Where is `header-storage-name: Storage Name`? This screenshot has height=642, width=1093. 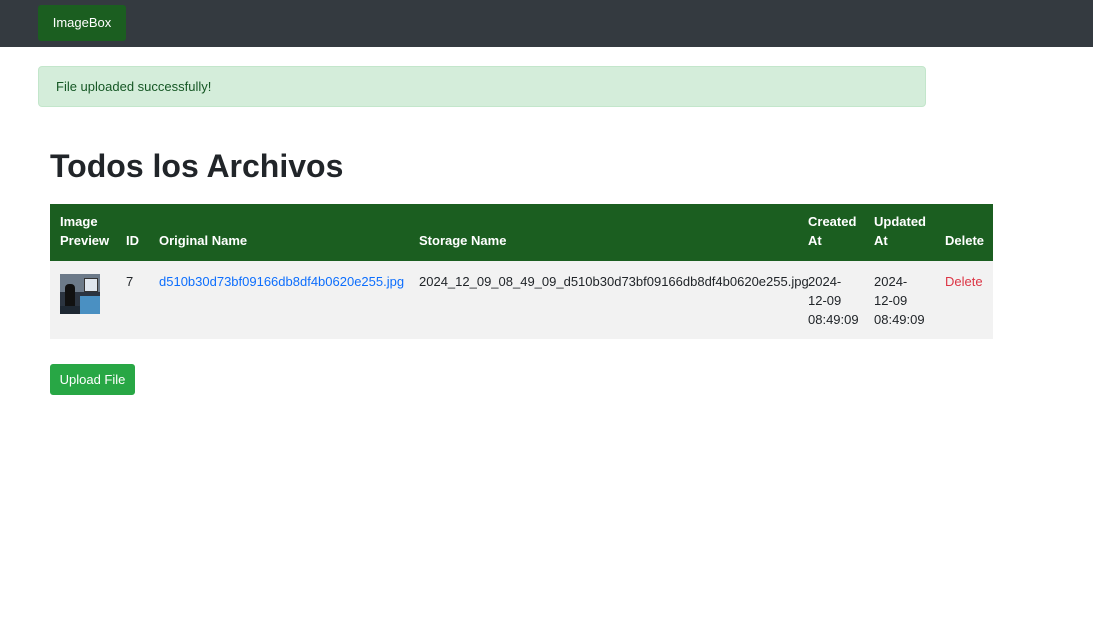
header-storage-name: Storage Name is located at coordinates (463, 240).